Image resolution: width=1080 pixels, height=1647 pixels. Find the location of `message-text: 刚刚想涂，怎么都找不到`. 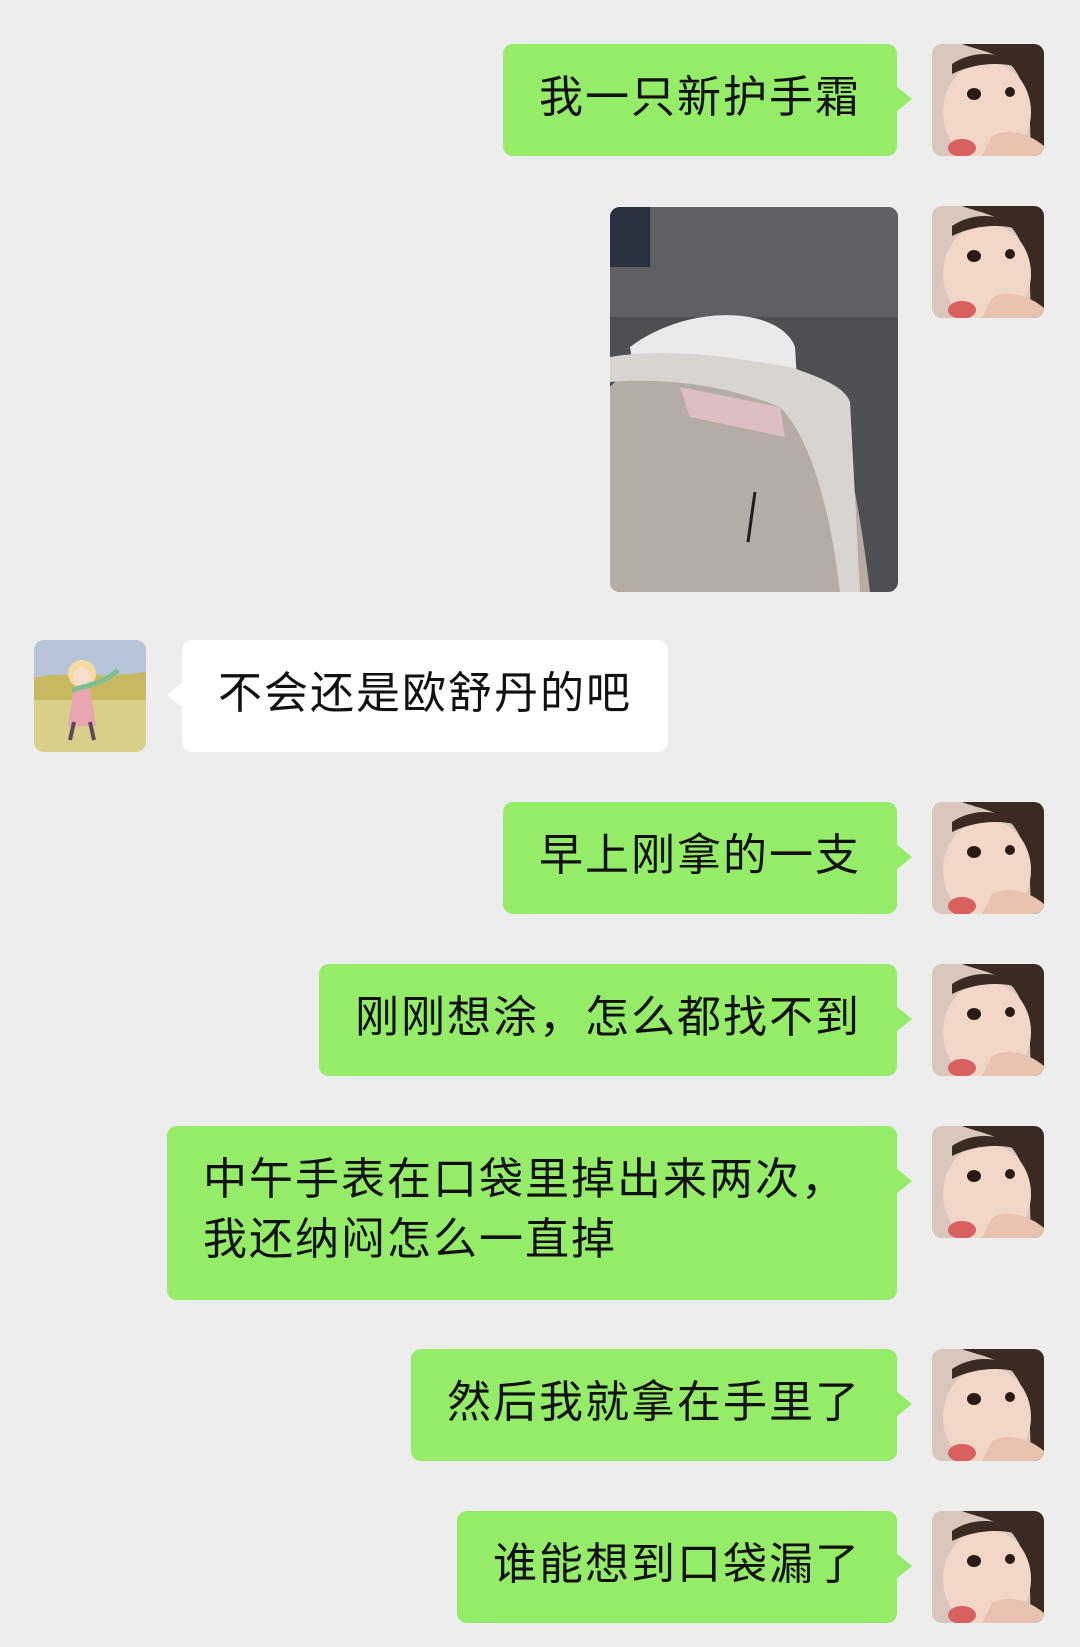

message-text: 刚刚想涂，怎么都找不到 is located at coordinates (608, 1017).